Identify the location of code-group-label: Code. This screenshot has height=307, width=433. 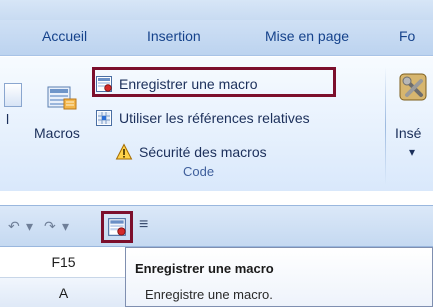
(199, 171).